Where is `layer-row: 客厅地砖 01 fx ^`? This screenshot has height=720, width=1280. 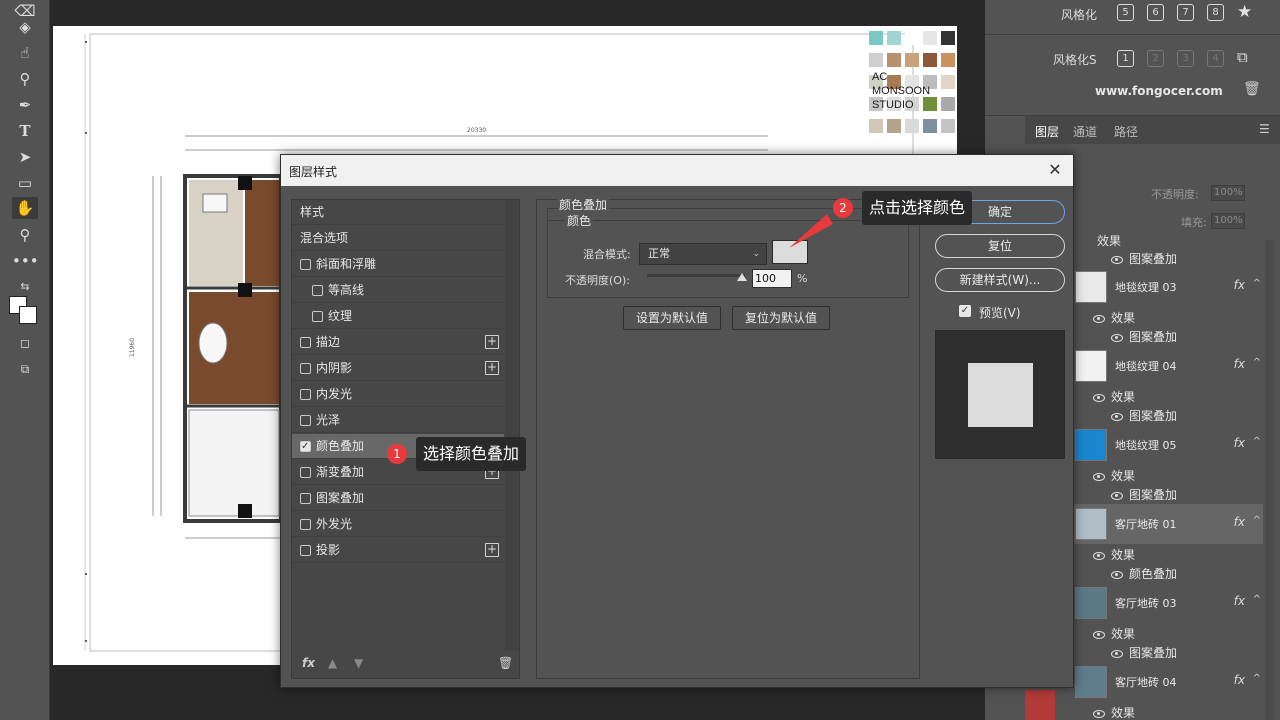
layer-row: 客厅地砖 01 fx ^ is located at coordinates (1168, 524).